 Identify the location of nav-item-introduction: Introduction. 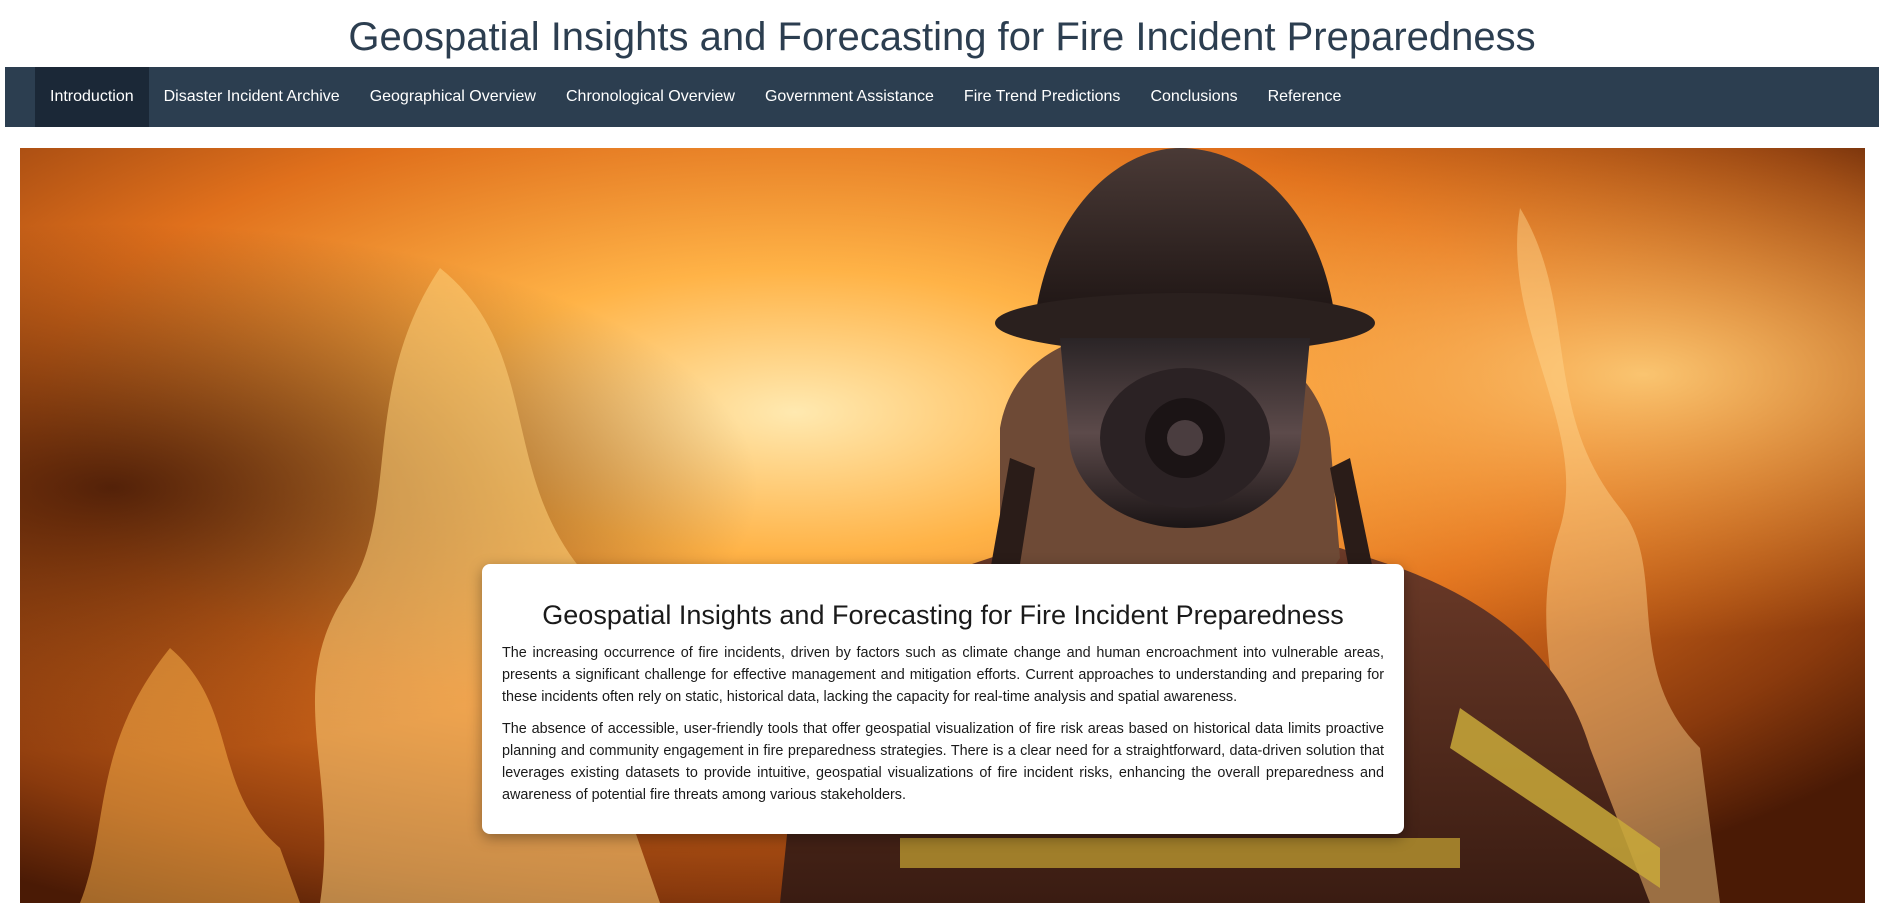
(92, 97).